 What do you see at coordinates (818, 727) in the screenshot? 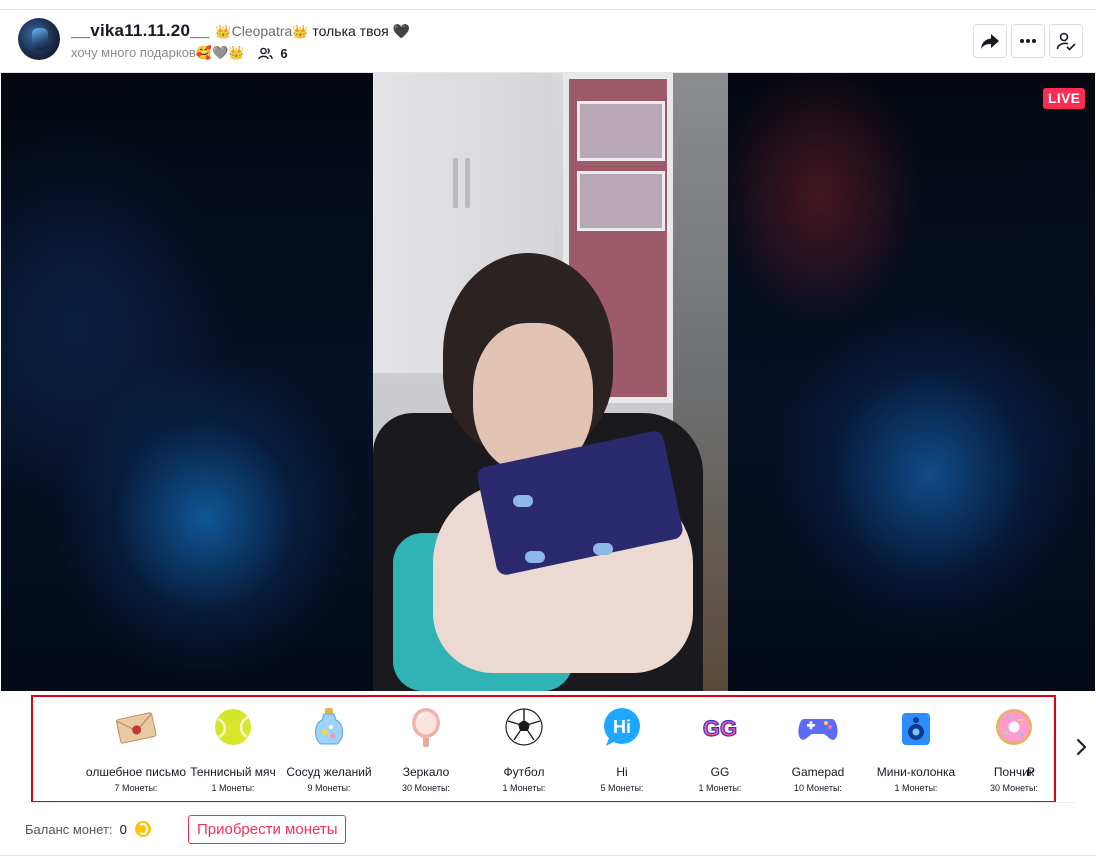
I see `gamepad-icon` at bounding box center [818, 727].